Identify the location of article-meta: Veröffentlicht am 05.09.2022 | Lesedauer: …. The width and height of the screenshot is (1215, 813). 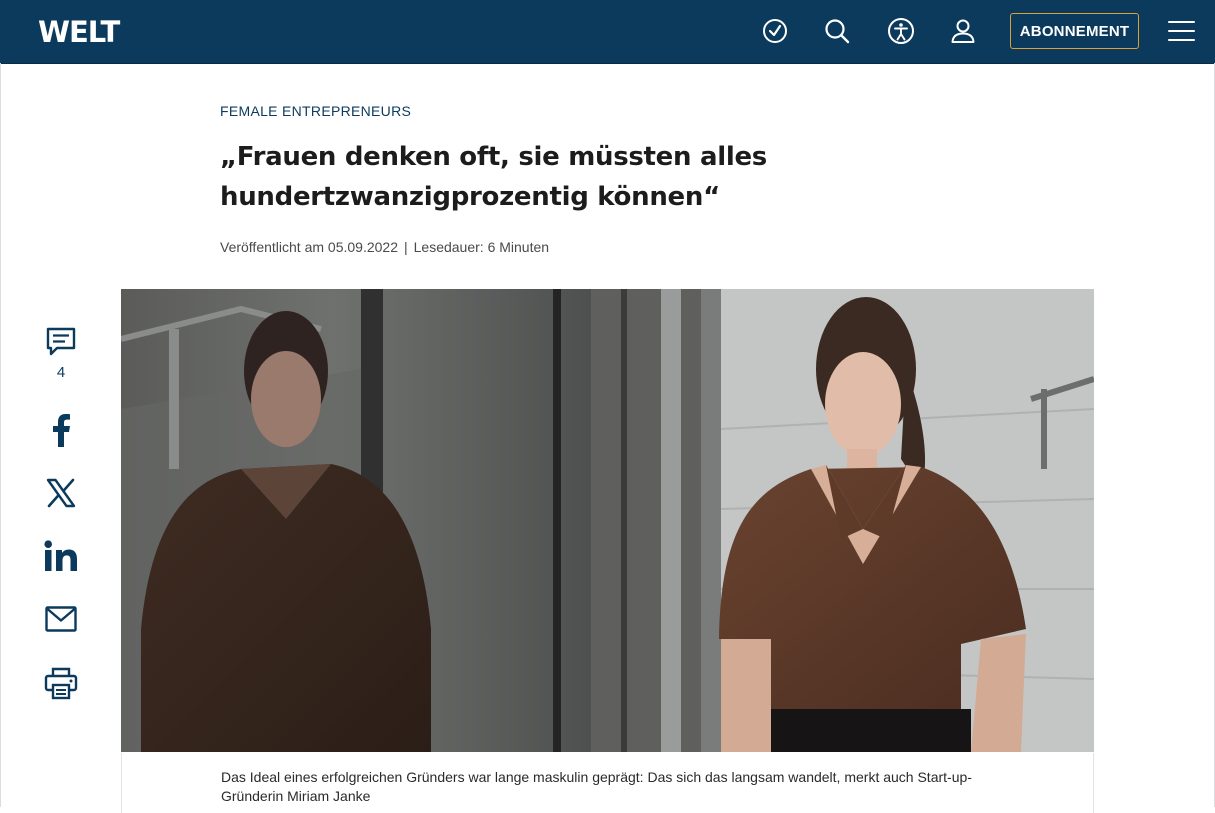
(384, 247).